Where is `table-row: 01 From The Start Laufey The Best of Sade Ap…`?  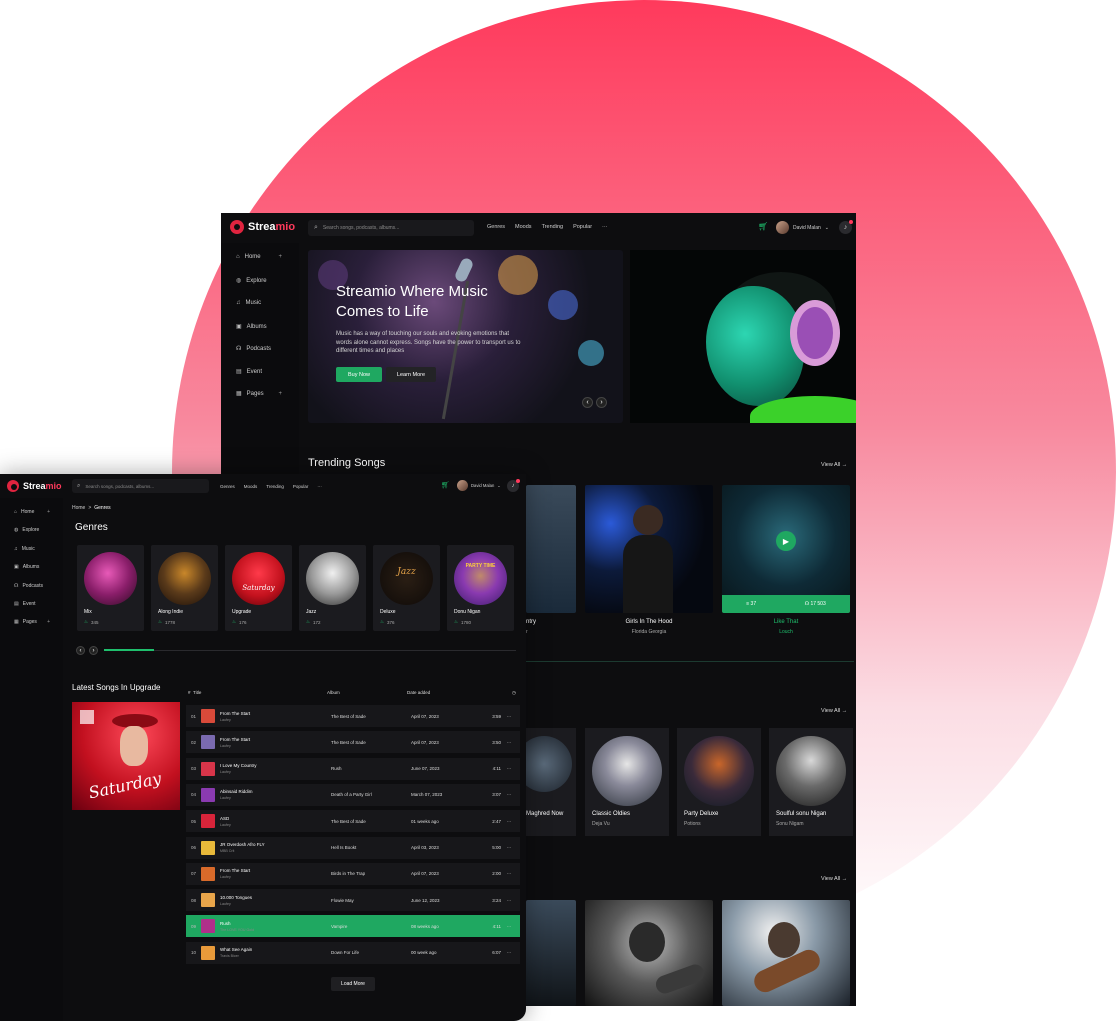 table-row: 01 From The Start Laufey The Best of Sade Ap… is located at coordinates (353, 716).